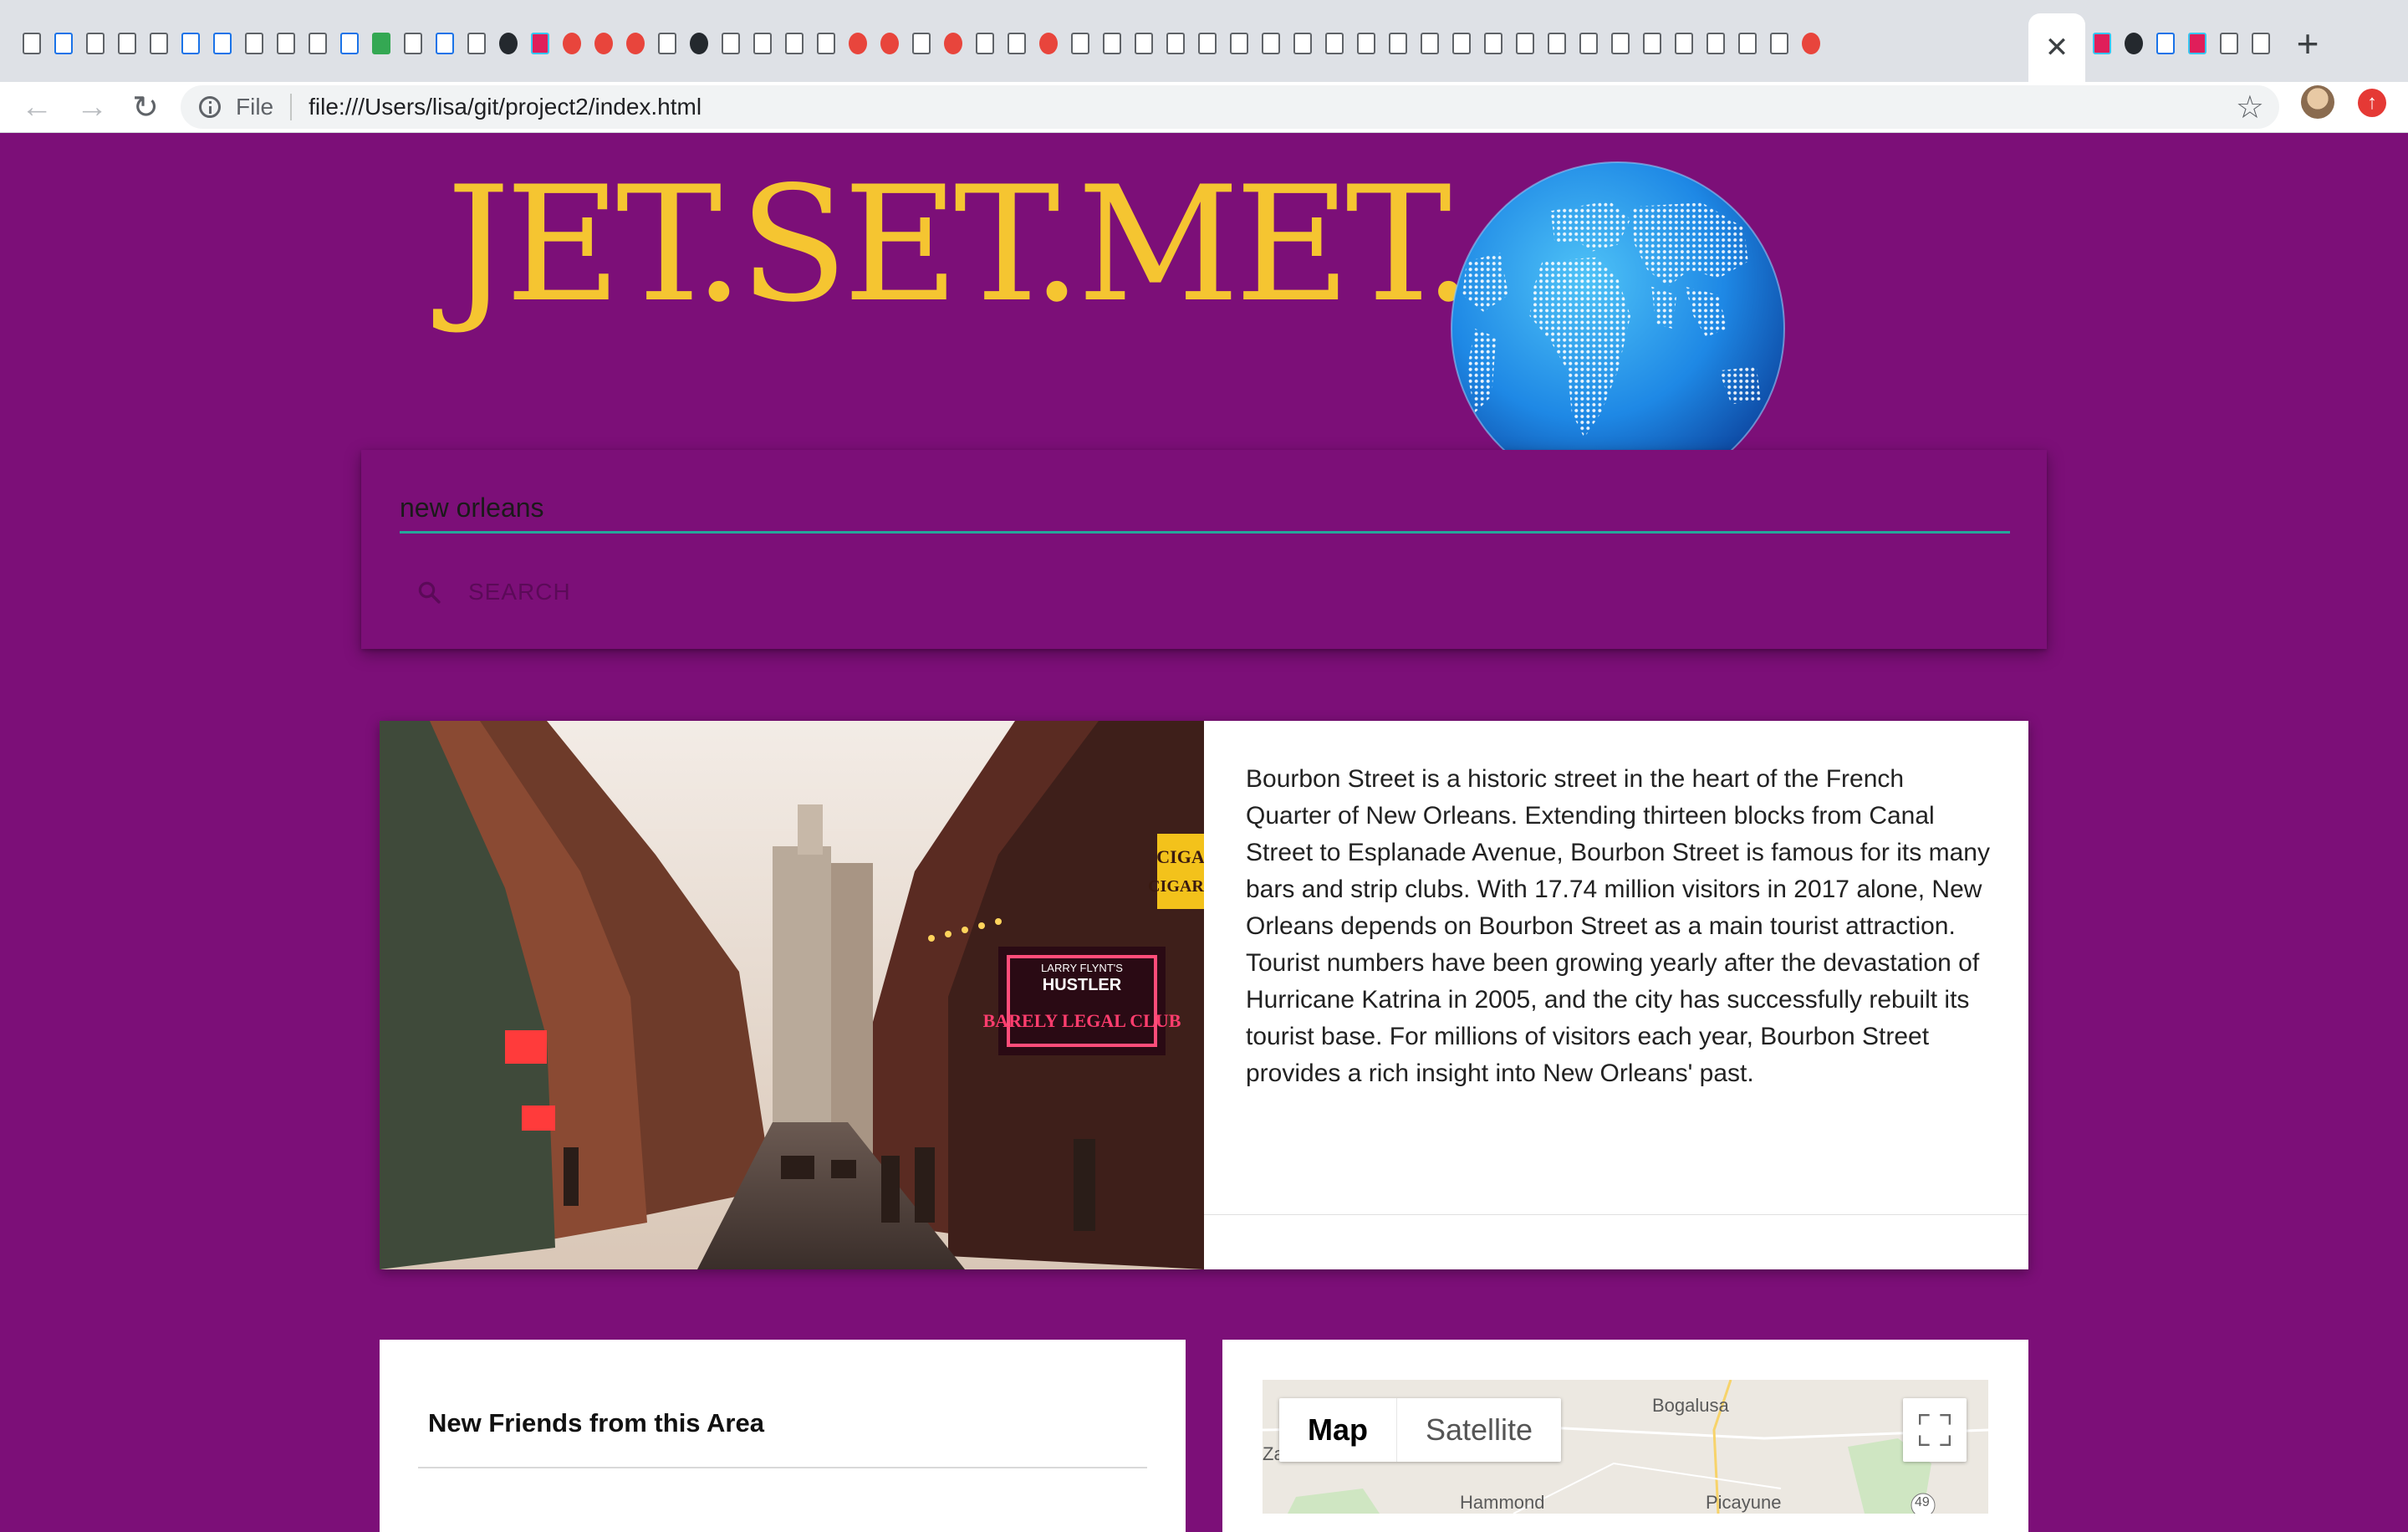 The image size is (2408, 1532). I want to click on fullscreen-button, so click(1935, 1430).